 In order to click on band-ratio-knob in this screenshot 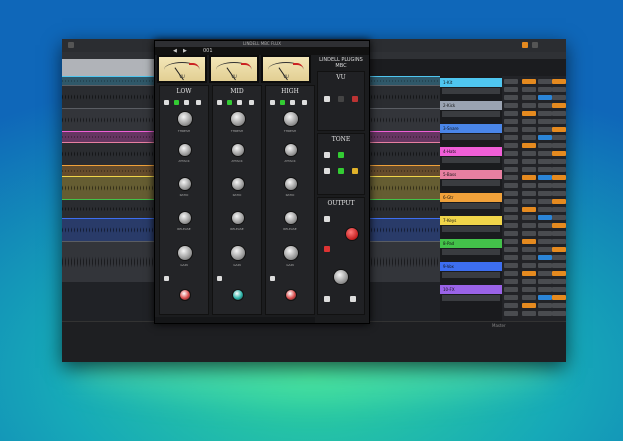, I will do `click(238, 184)`.